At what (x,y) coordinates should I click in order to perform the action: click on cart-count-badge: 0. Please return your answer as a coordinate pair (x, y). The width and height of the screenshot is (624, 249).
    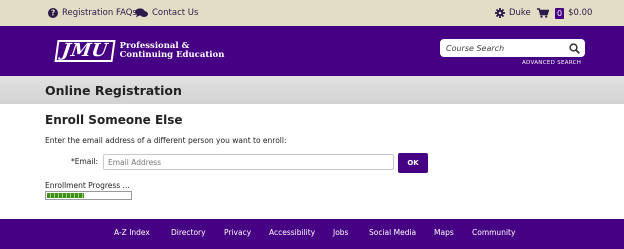
    Looking at the image, I should click on (560, 13).